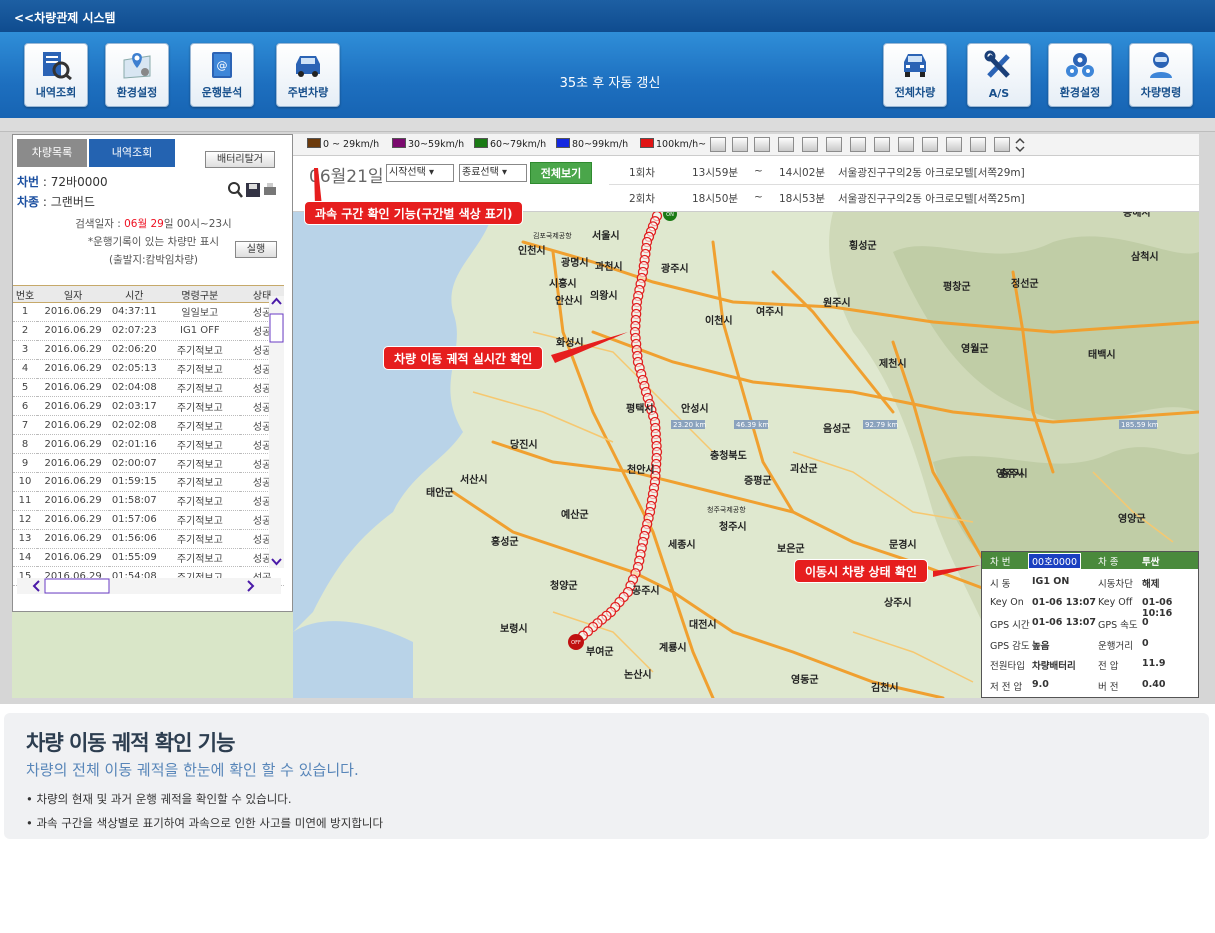 The width and height of the screenshot is (1215, 933). I want to click on image-icon, so click(906, 144).